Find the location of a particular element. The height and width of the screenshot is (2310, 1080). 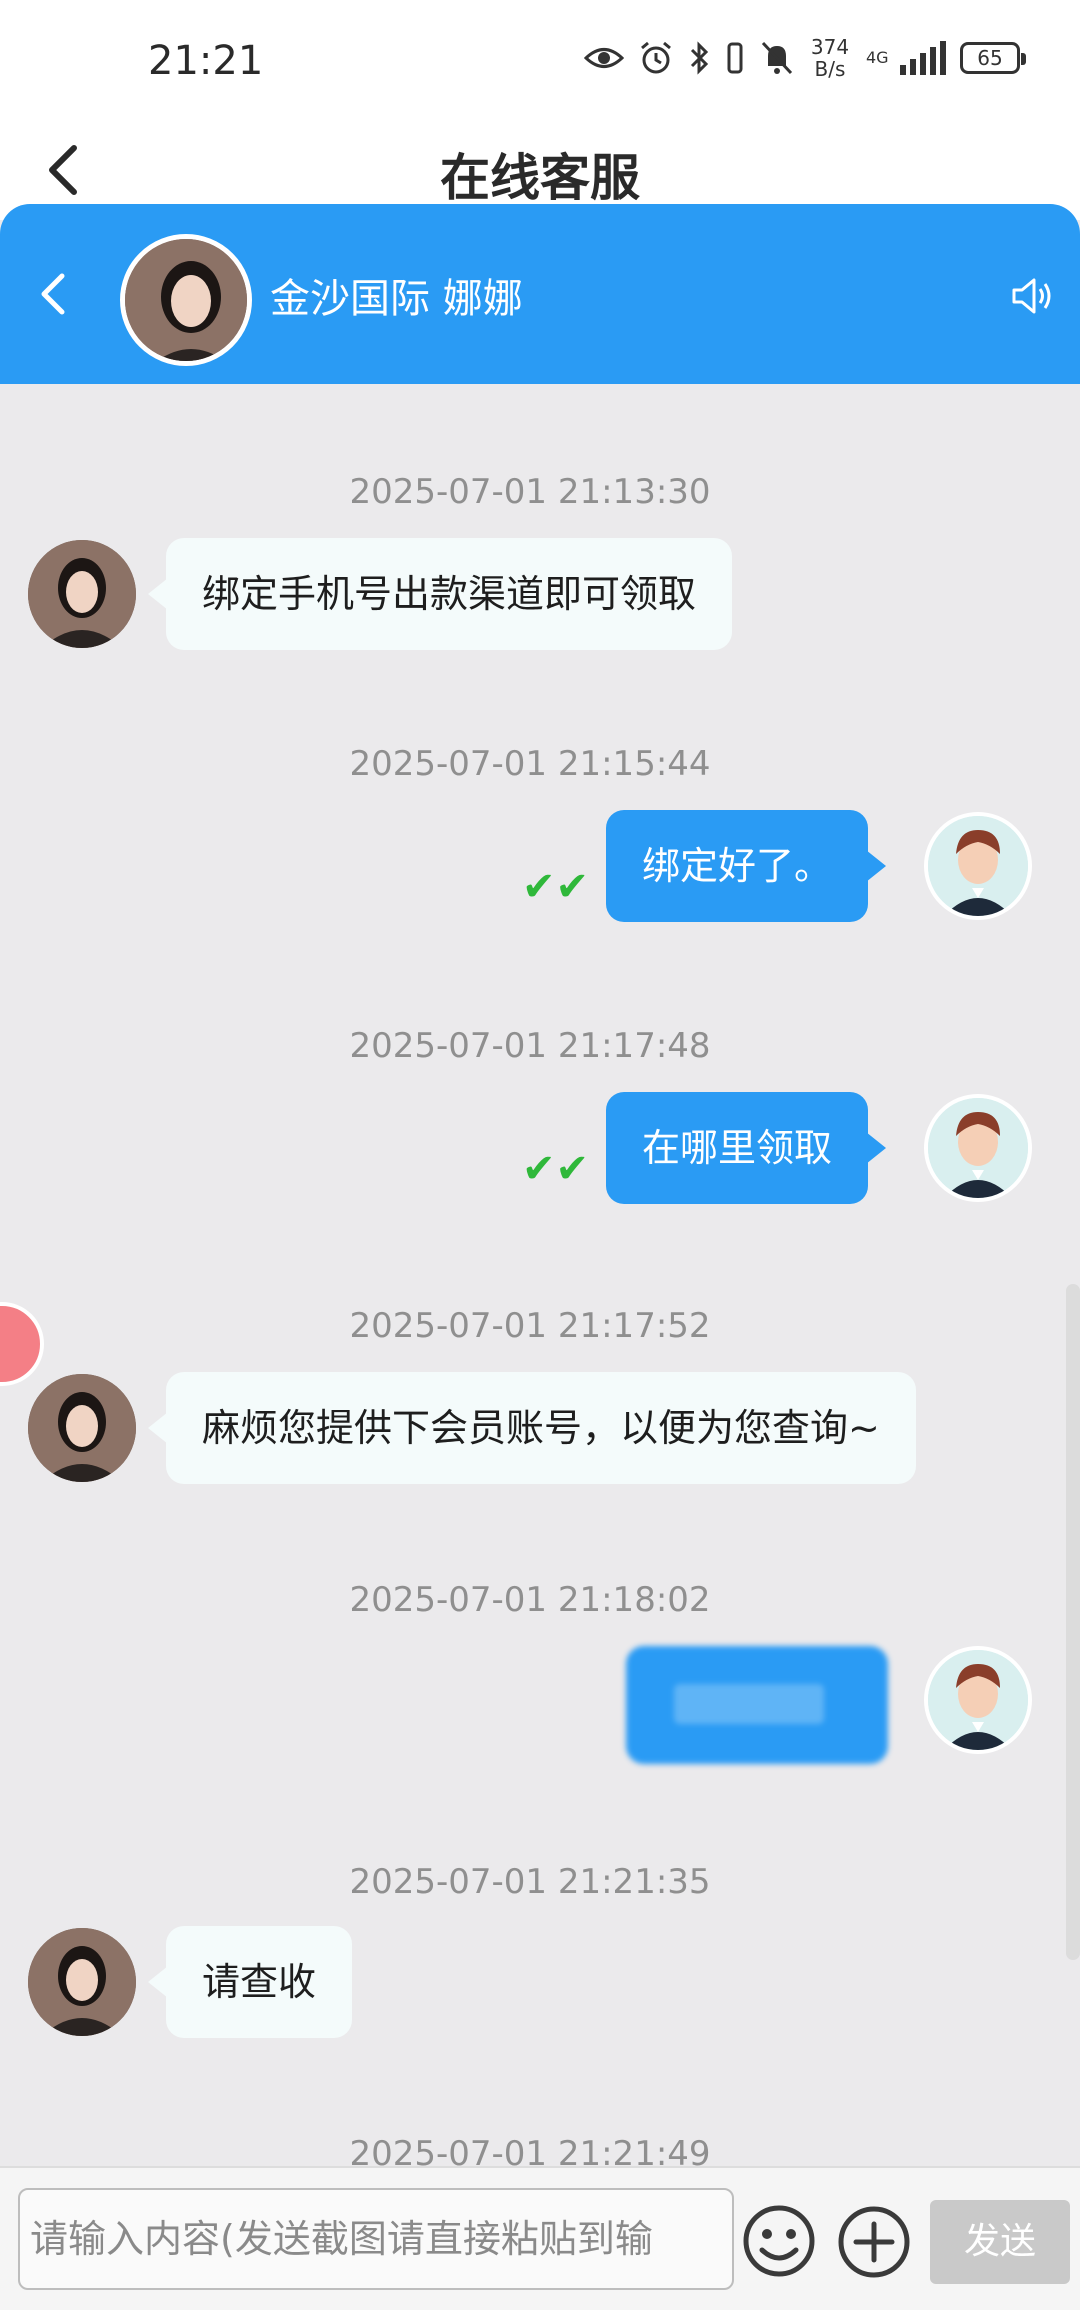

bluetooth-icon is located at coordinates (699, 58).